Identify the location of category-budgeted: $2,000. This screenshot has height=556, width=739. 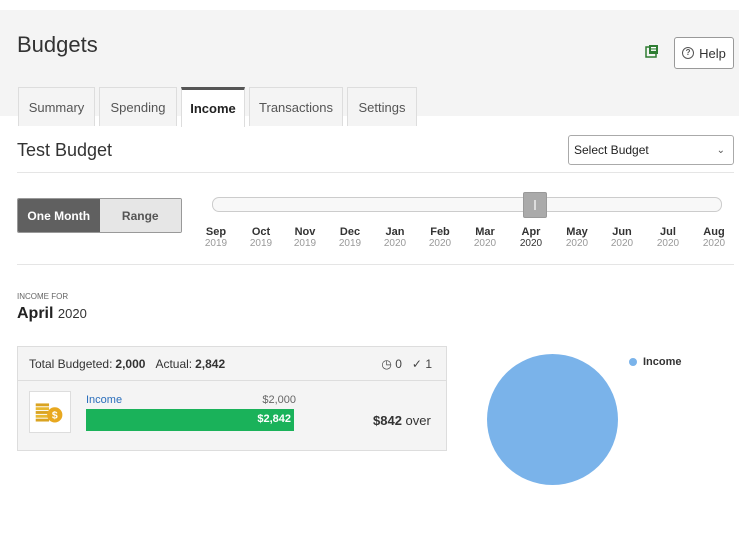
(279, 400).